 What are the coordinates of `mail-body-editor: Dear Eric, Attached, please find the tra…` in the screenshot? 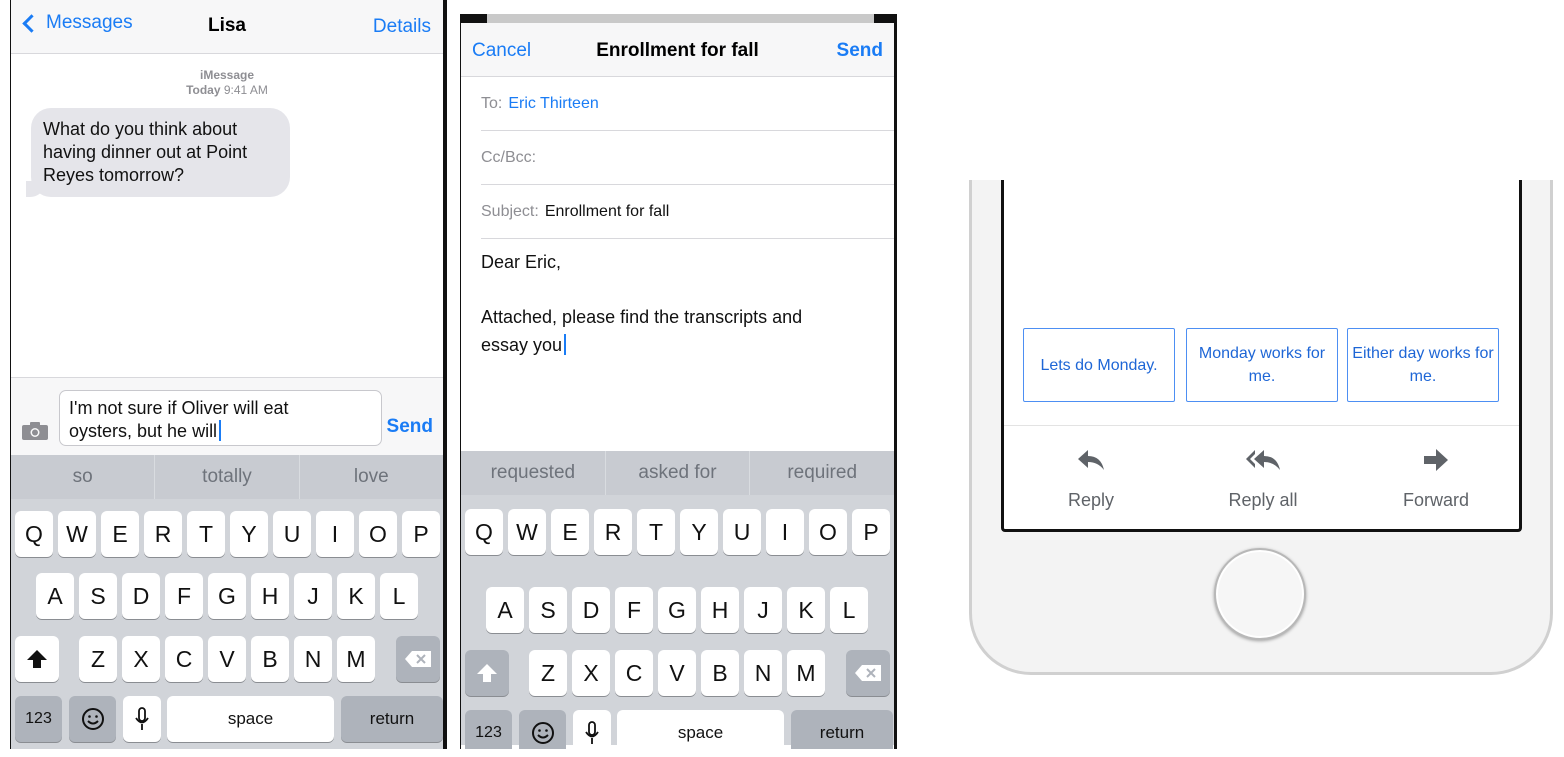 It's located at (677, 303).